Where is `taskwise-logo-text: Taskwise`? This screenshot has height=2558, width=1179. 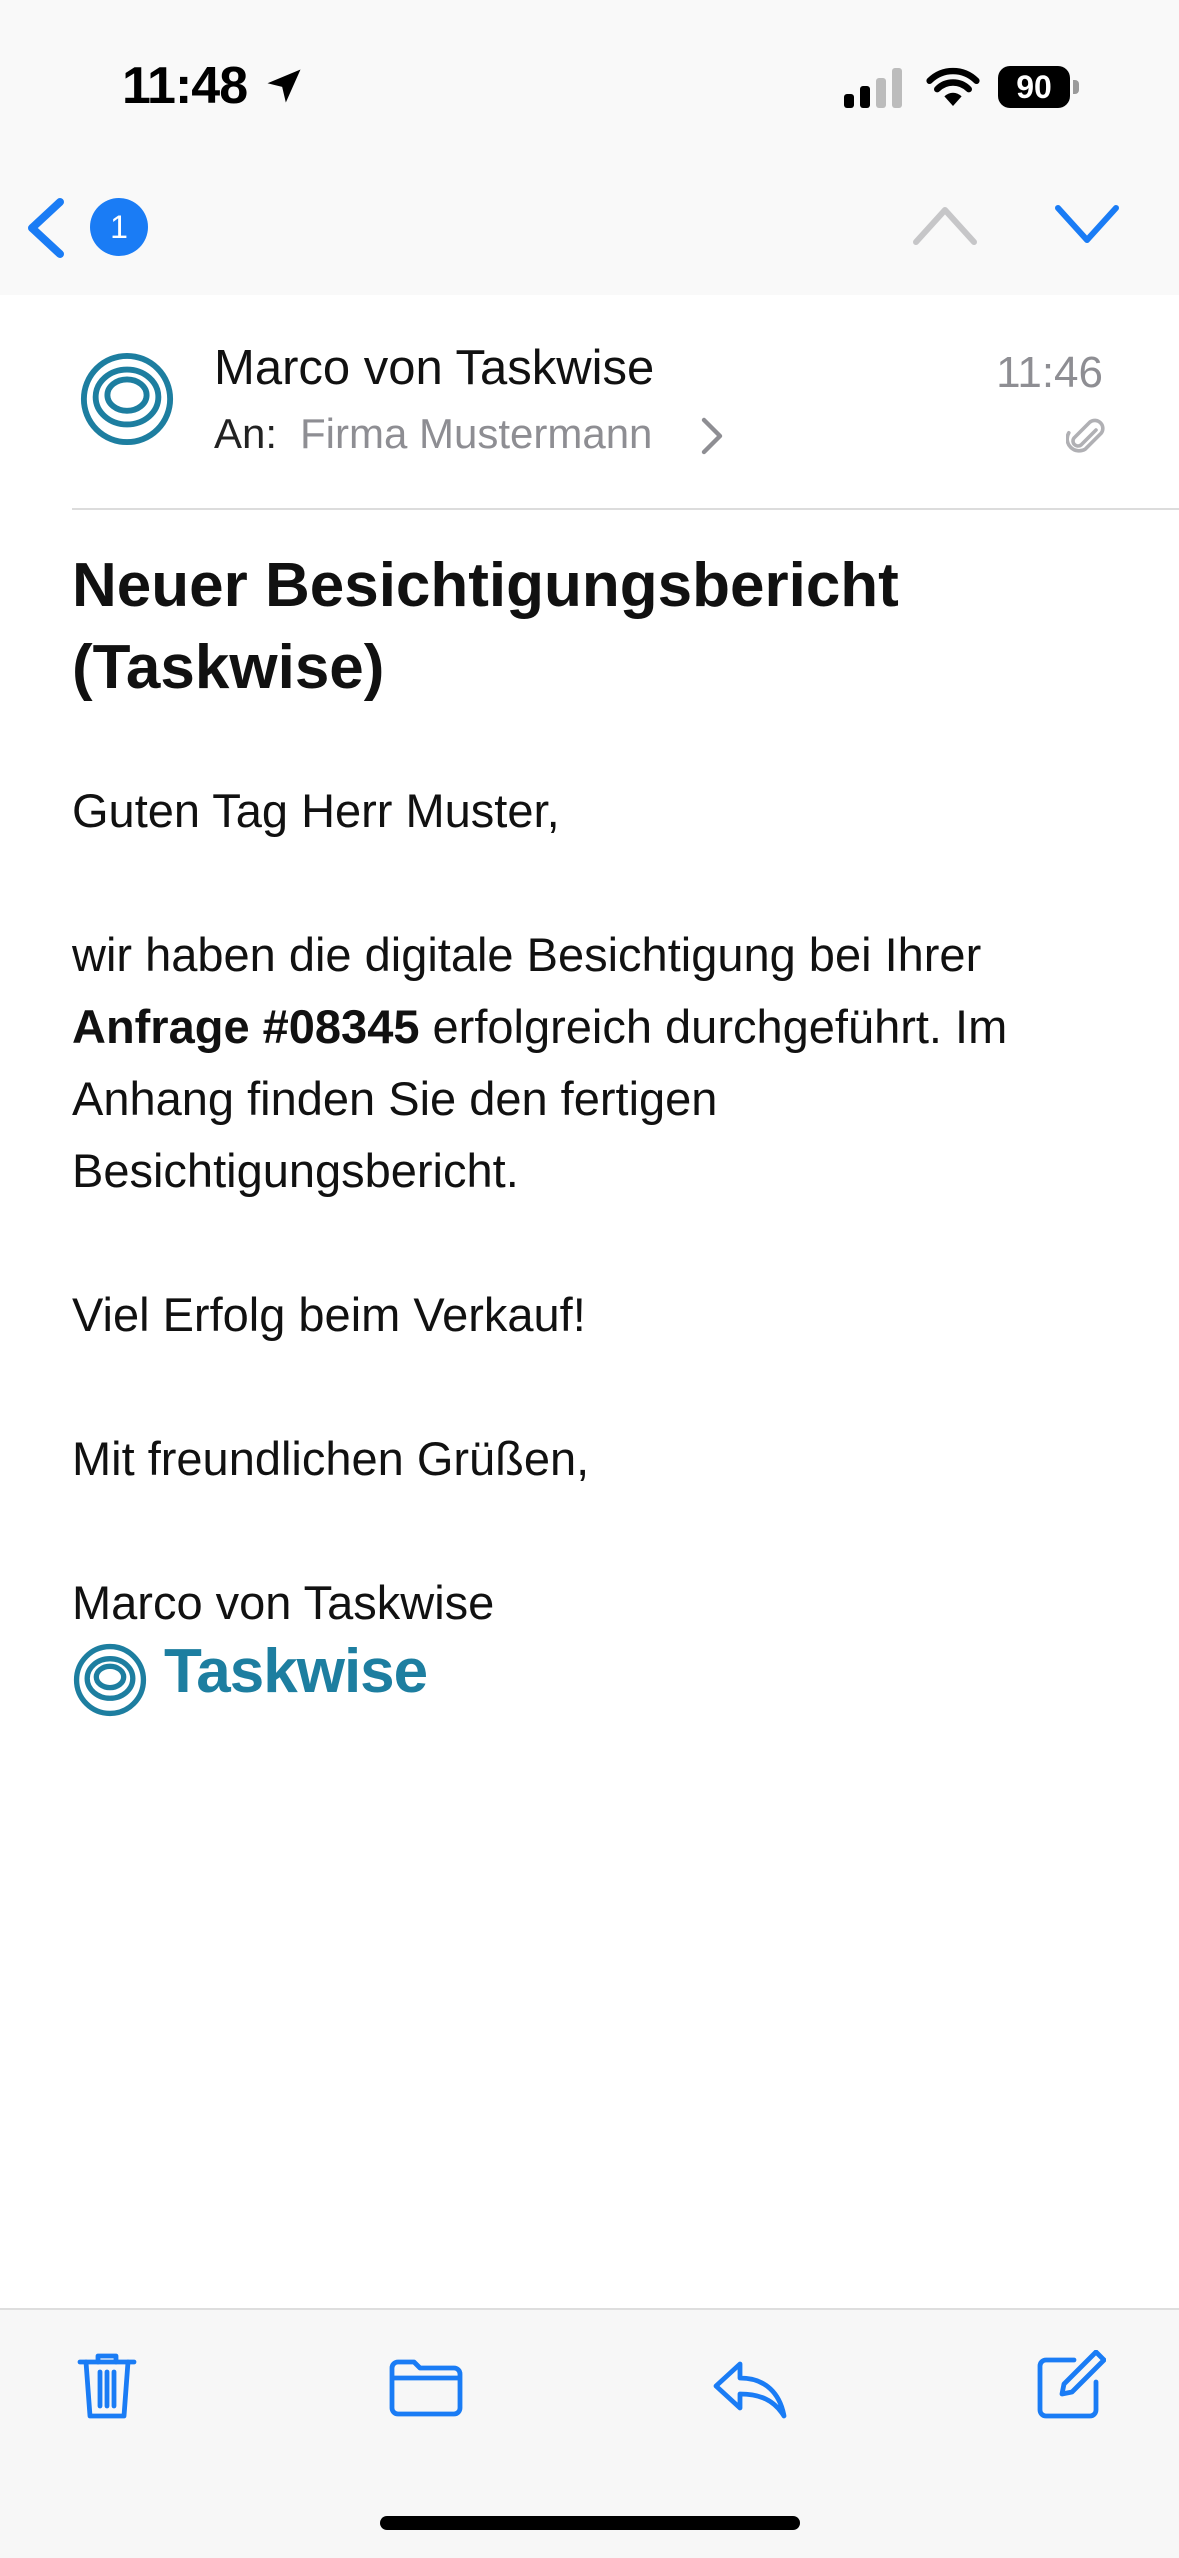 taskwise-logo-text: Taskwise is located at coordinates (296, 1671).